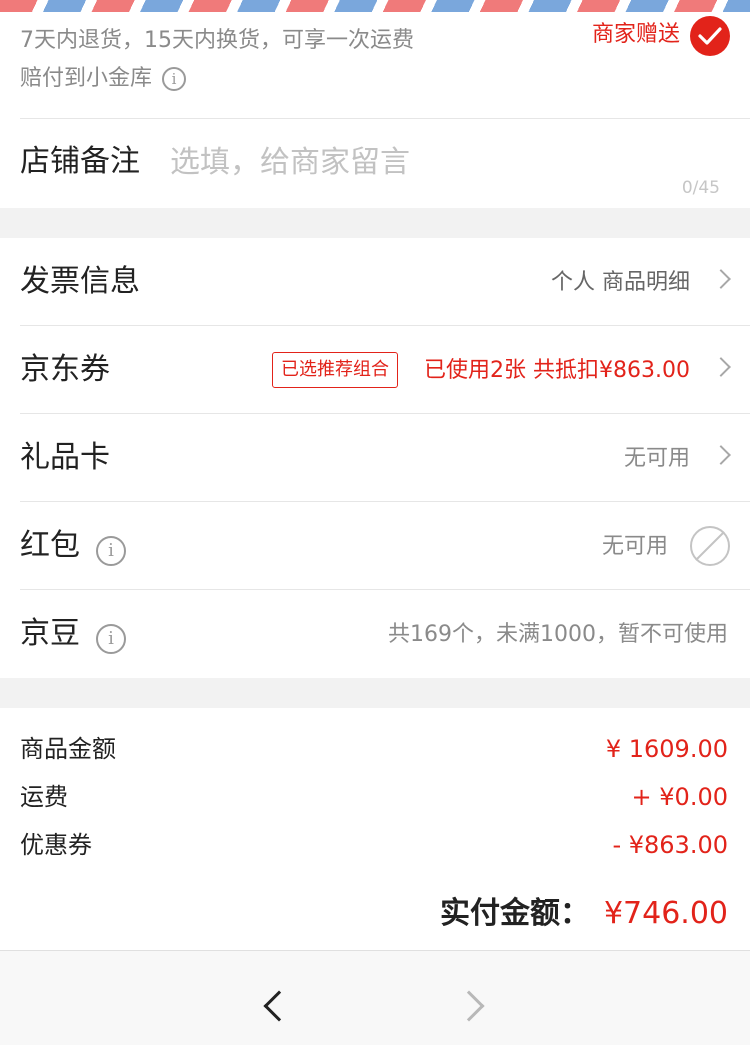  What do you see at coordinates (56, 845) in the screenshot?
I see `coupon-discount-label: 优惠券` at bounding box center [56, 845].